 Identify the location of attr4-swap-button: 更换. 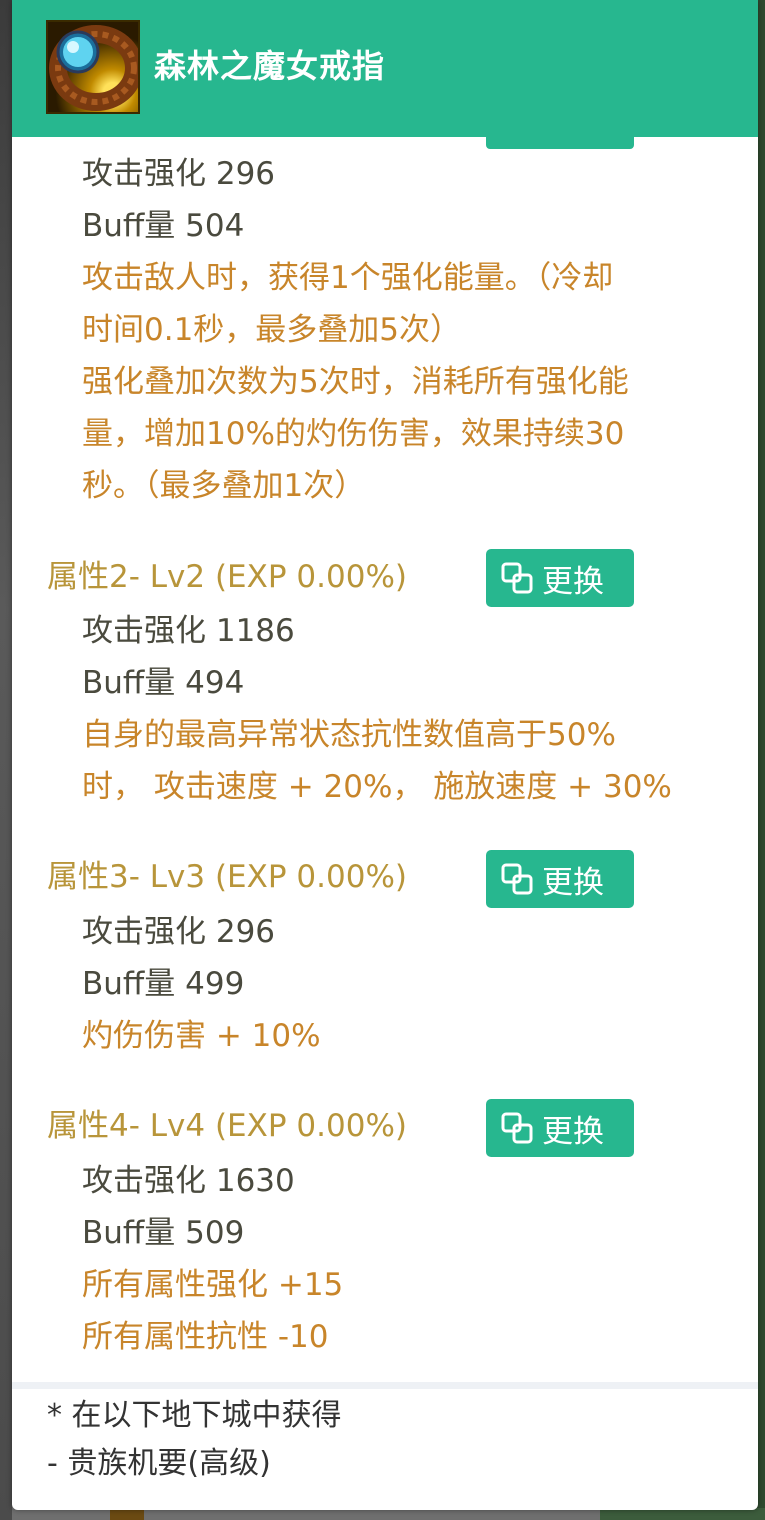
(560, 1128).